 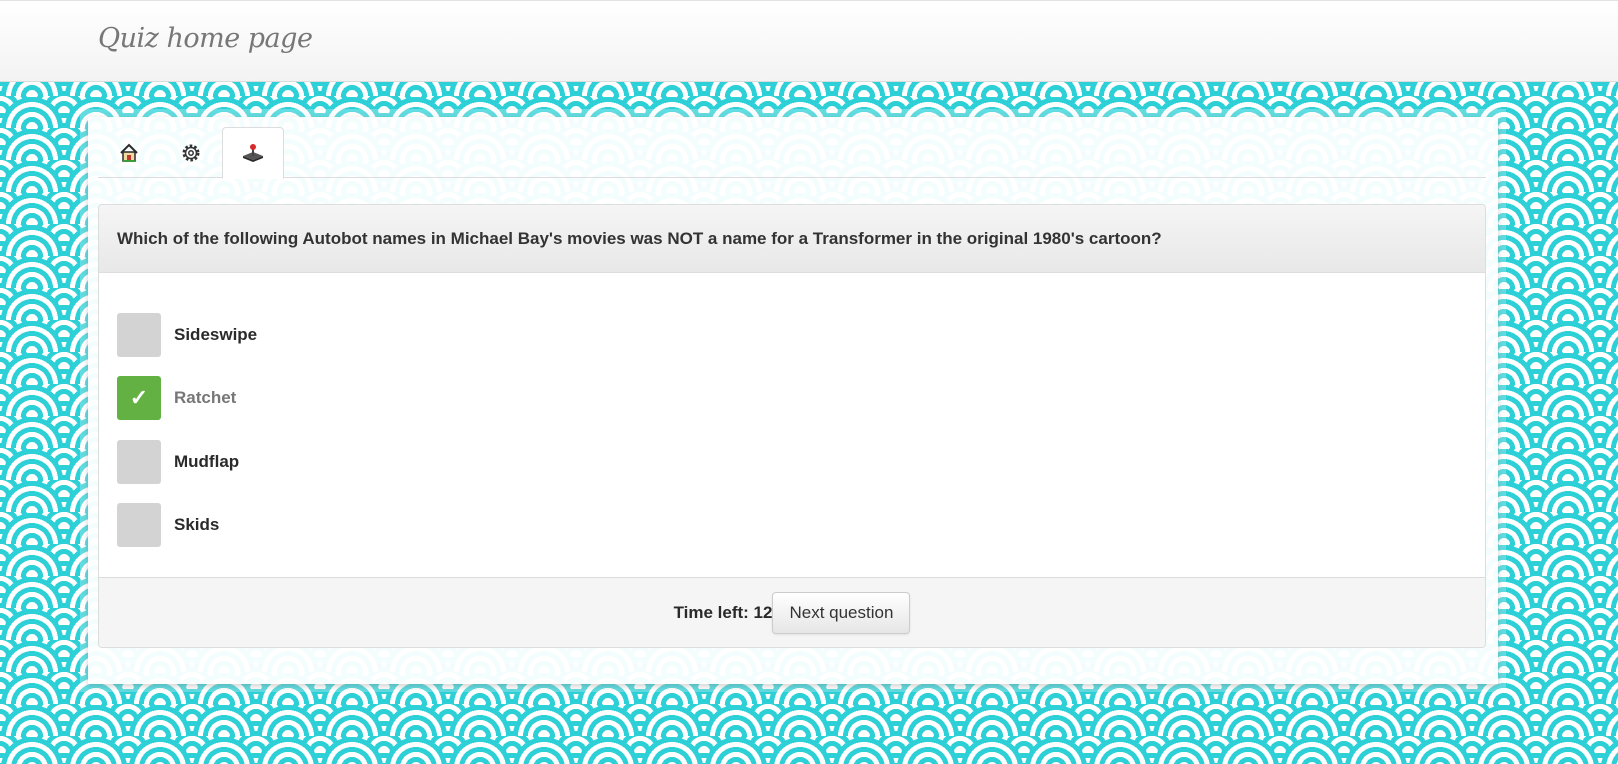 I want to click on tab-bar, so click(x=792, y=153).